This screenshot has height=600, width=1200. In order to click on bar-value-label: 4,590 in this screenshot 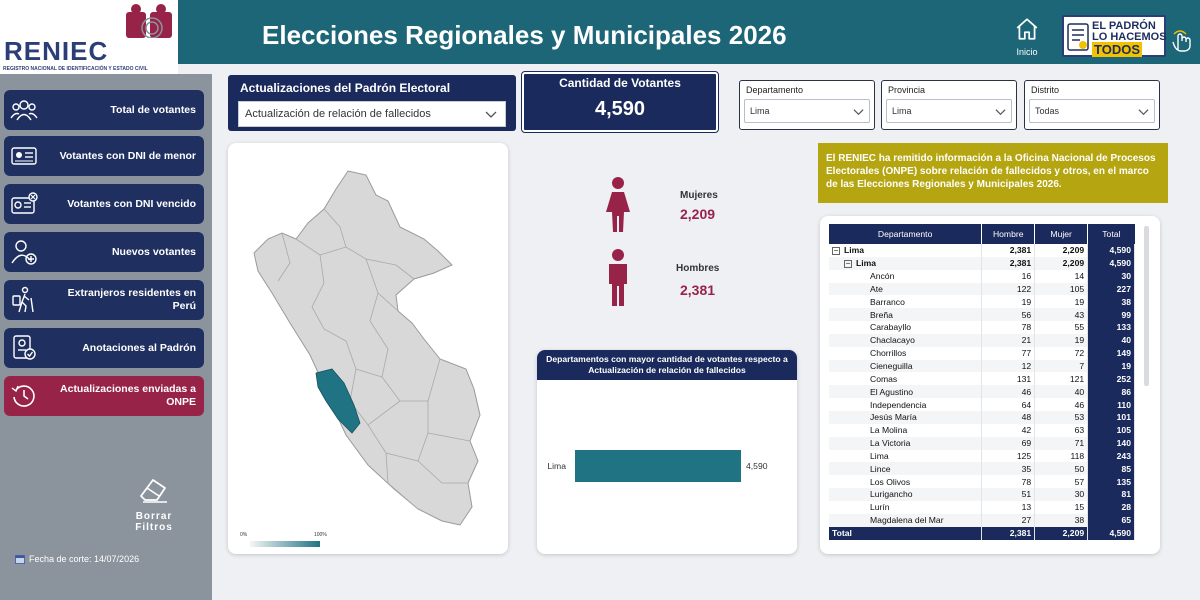, I will do `click(757, 466)`.